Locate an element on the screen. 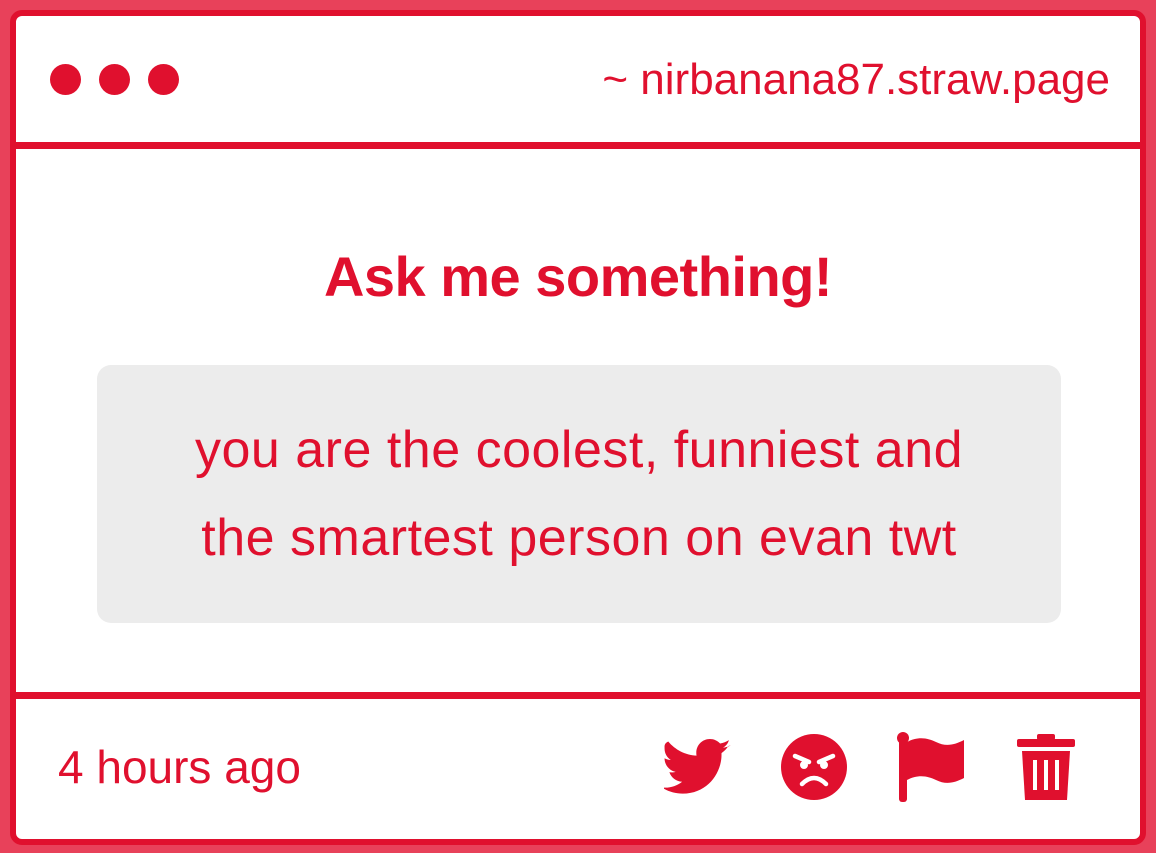 This screenshot has height=853, width=1156. angry-face-icon is located at coordinates (814, 767).